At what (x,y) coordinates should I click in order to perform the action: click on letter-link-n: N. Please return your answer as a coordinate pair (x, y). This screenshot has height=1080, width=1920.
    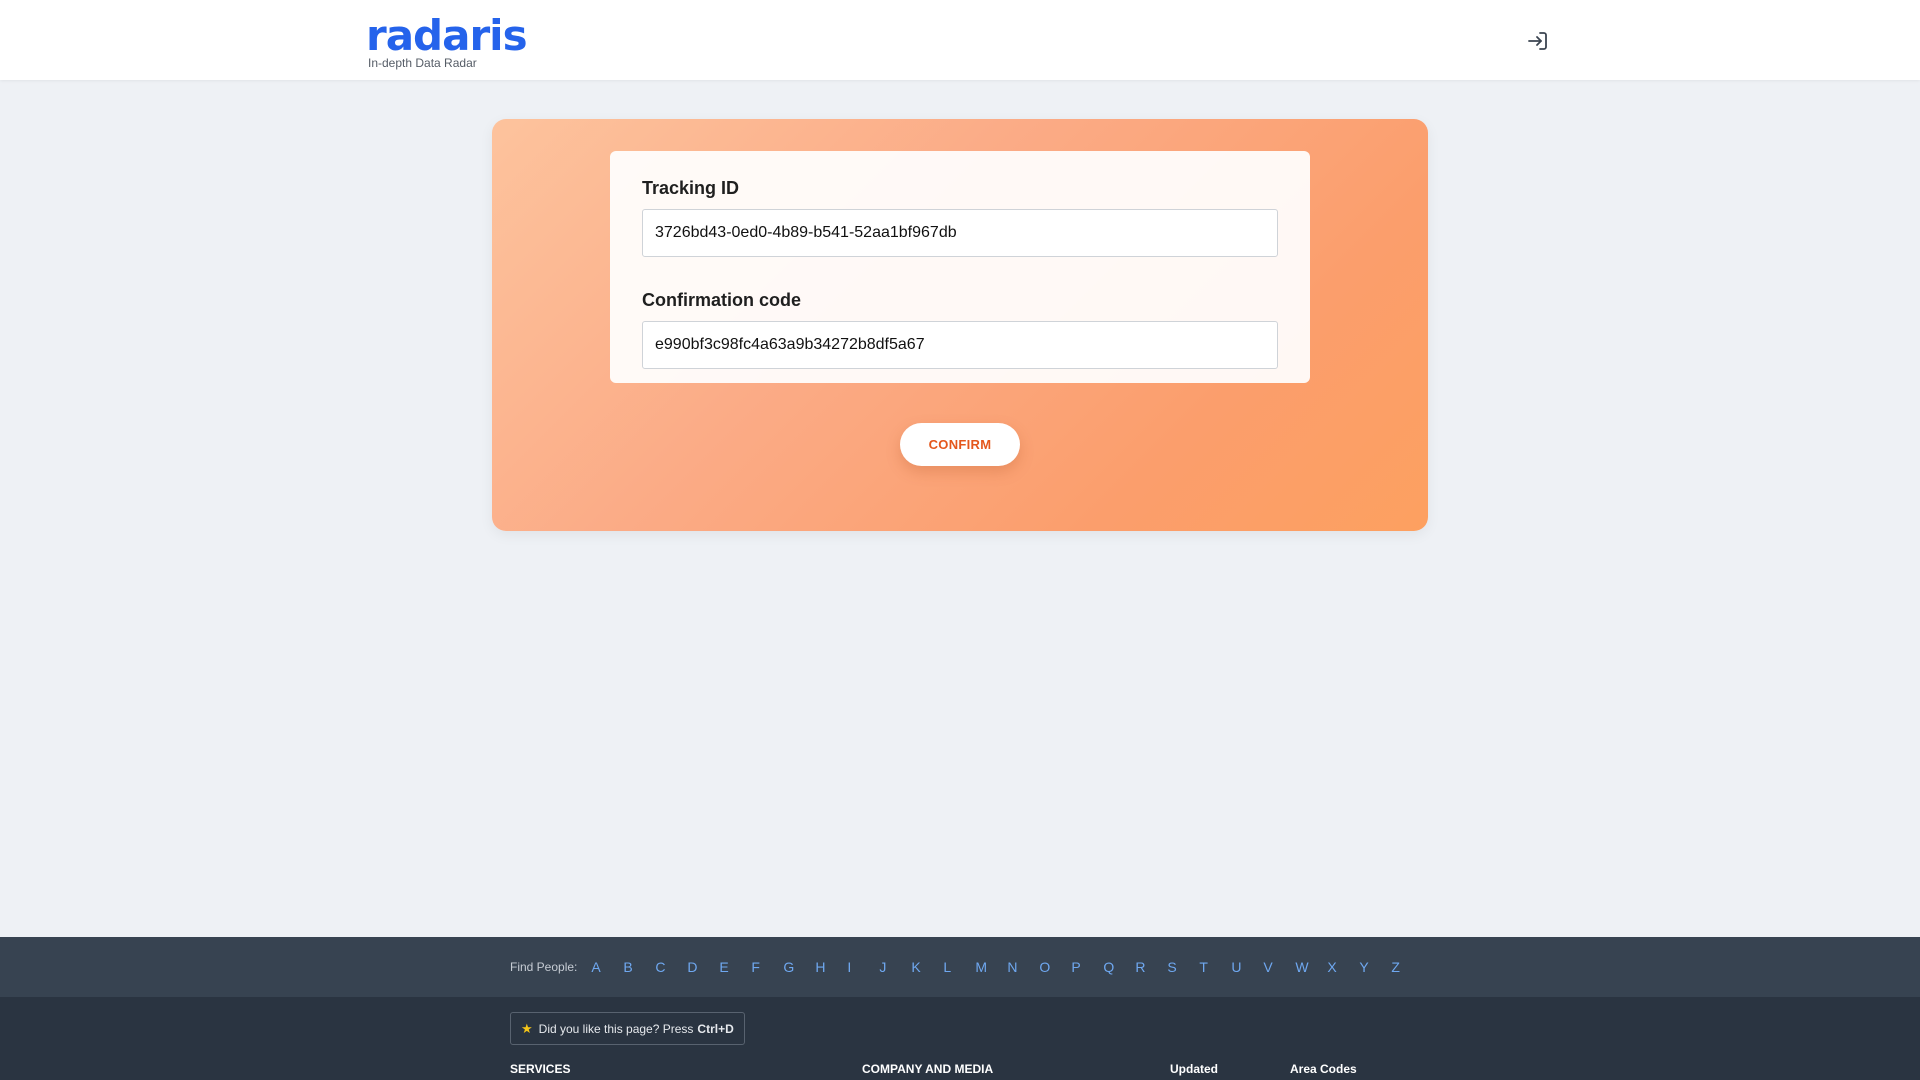
    Looking at the image, I should click on (1023, 967).